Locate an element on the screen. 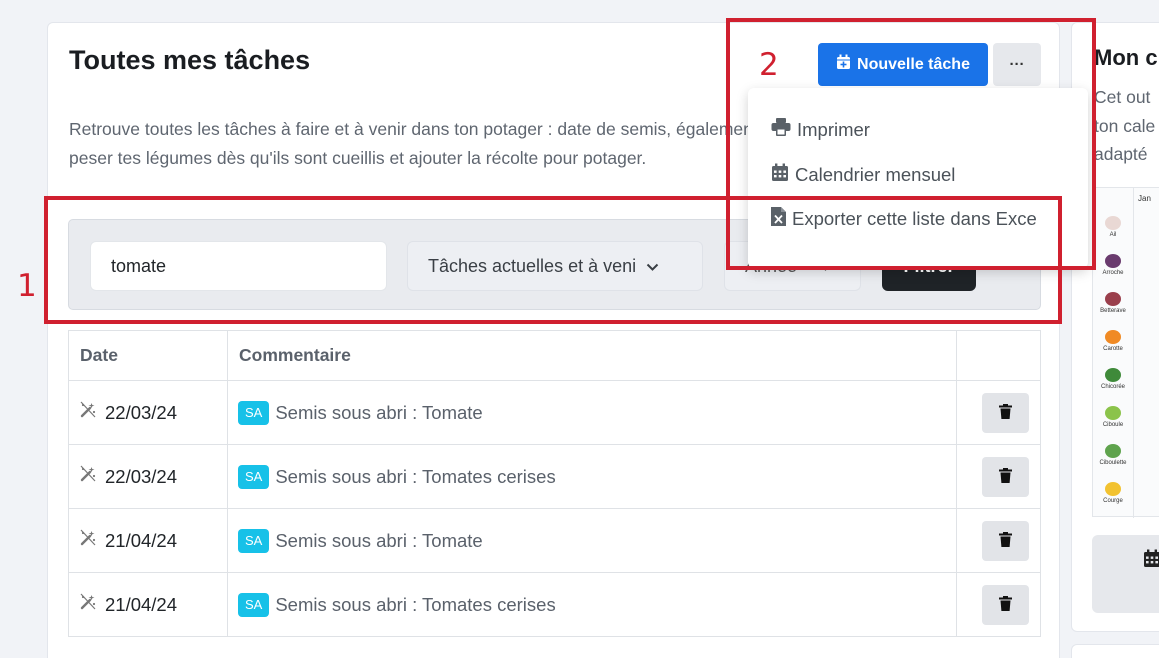 This screenshot has width=1159, height=658. table-header-row: Date Commentaire is located at coordinates (554, 355).